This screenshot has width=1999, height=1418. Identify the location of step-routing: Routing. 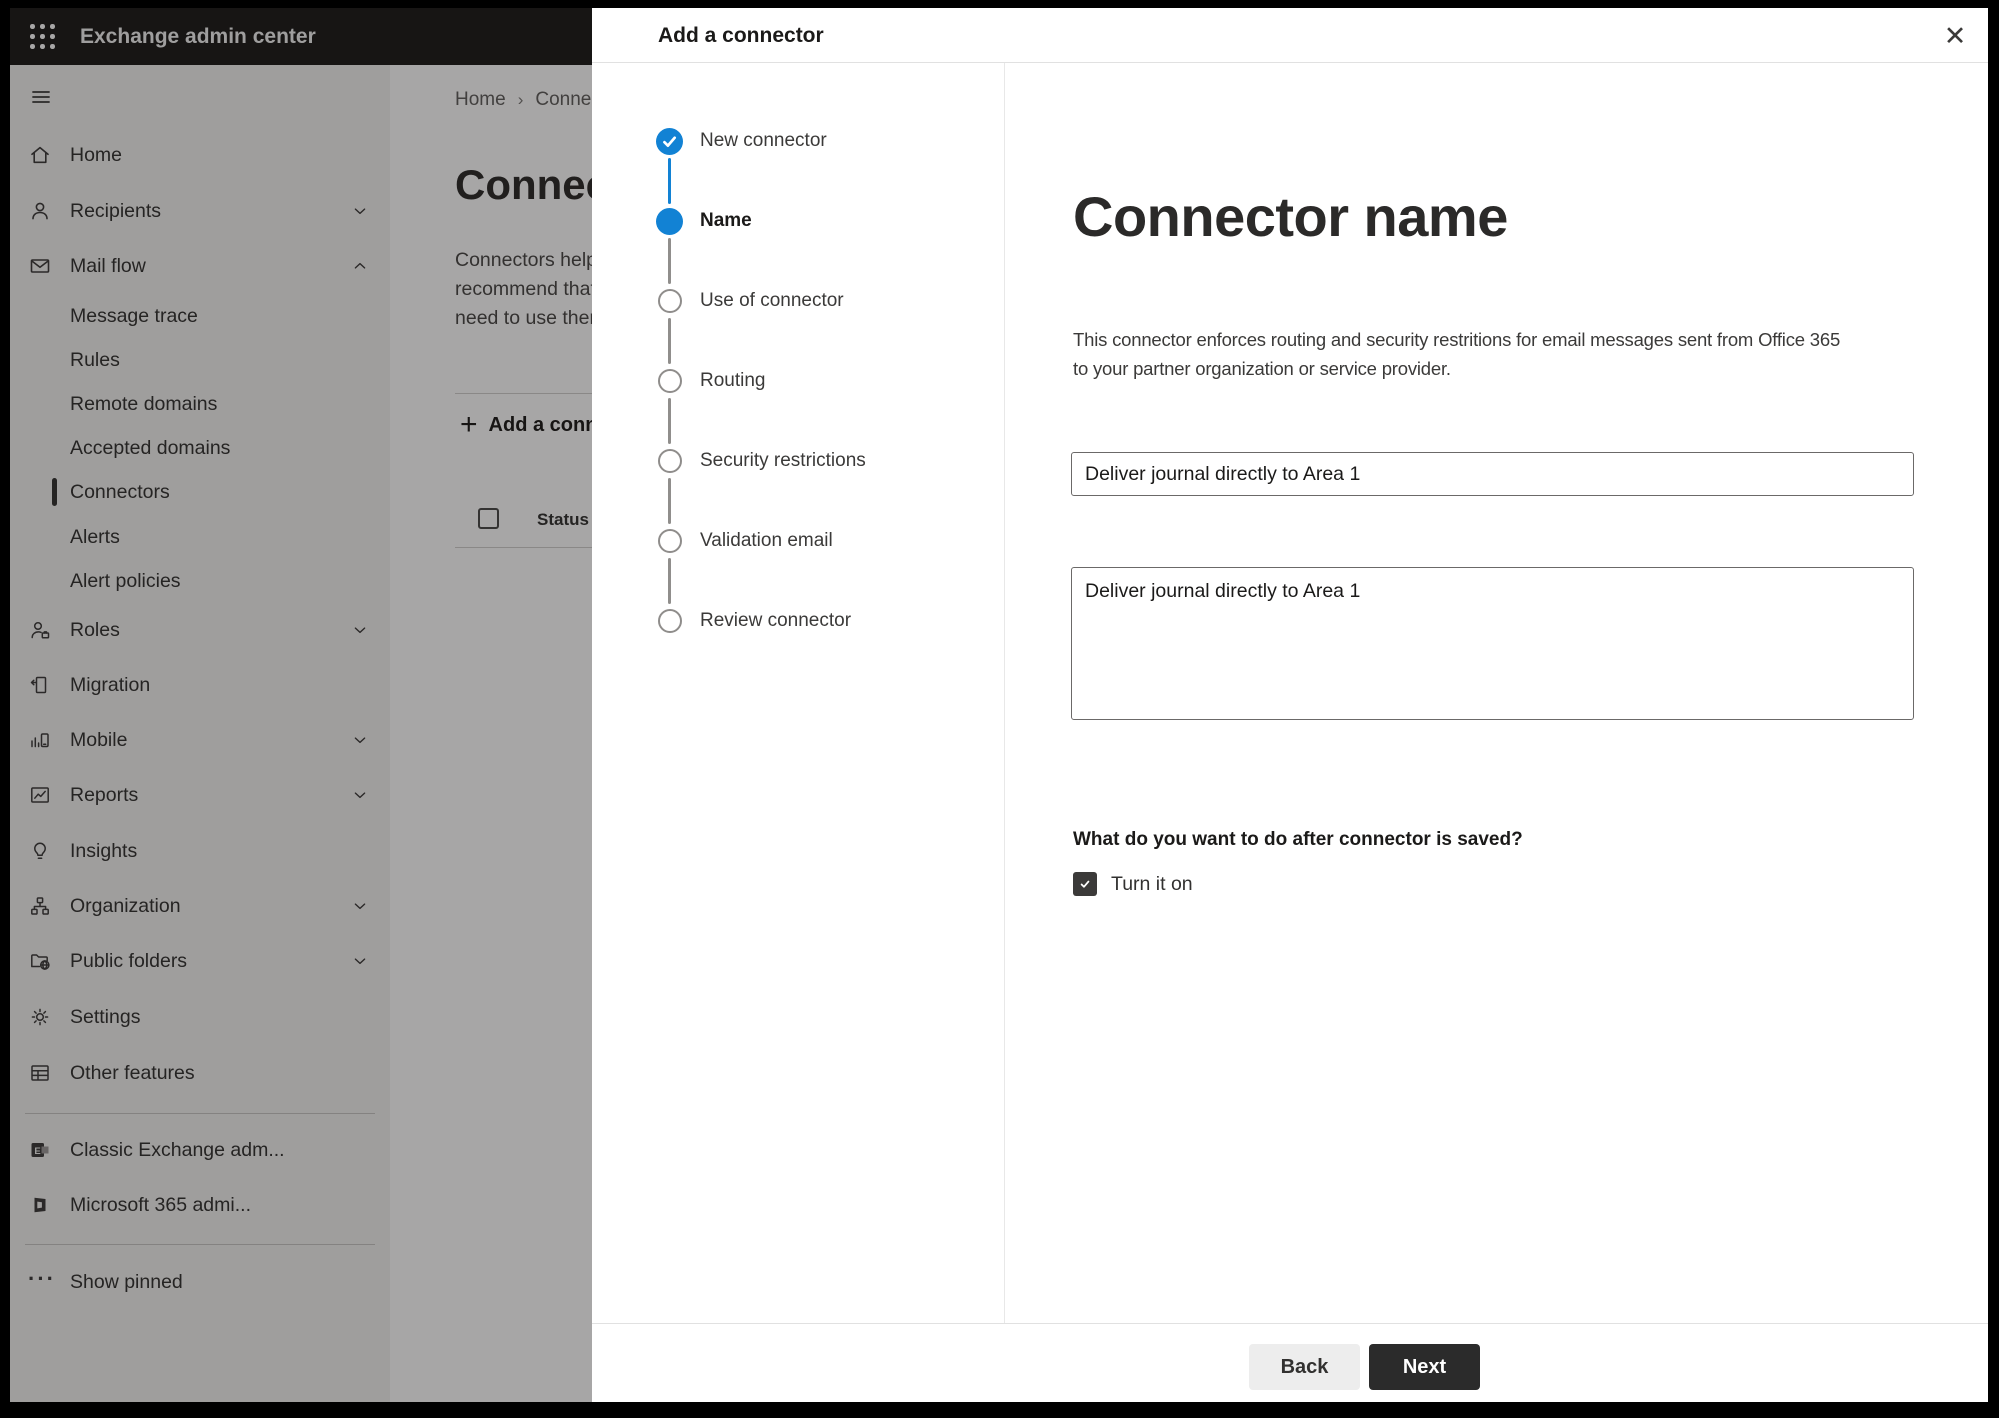
(798, 381).